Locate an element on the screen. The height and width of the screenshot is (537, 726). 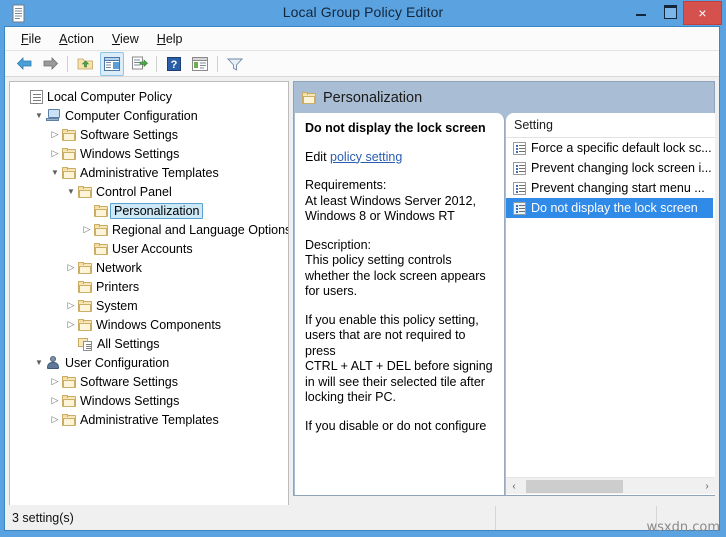
requirements-line-2: Windows 8 or Windows RT is located at coordinates (380, 216).